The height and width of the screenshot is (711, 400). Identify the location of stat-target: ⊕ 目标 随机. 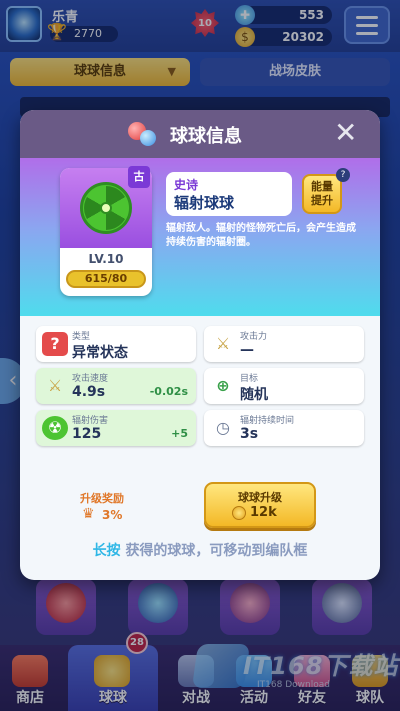
(284, 386).